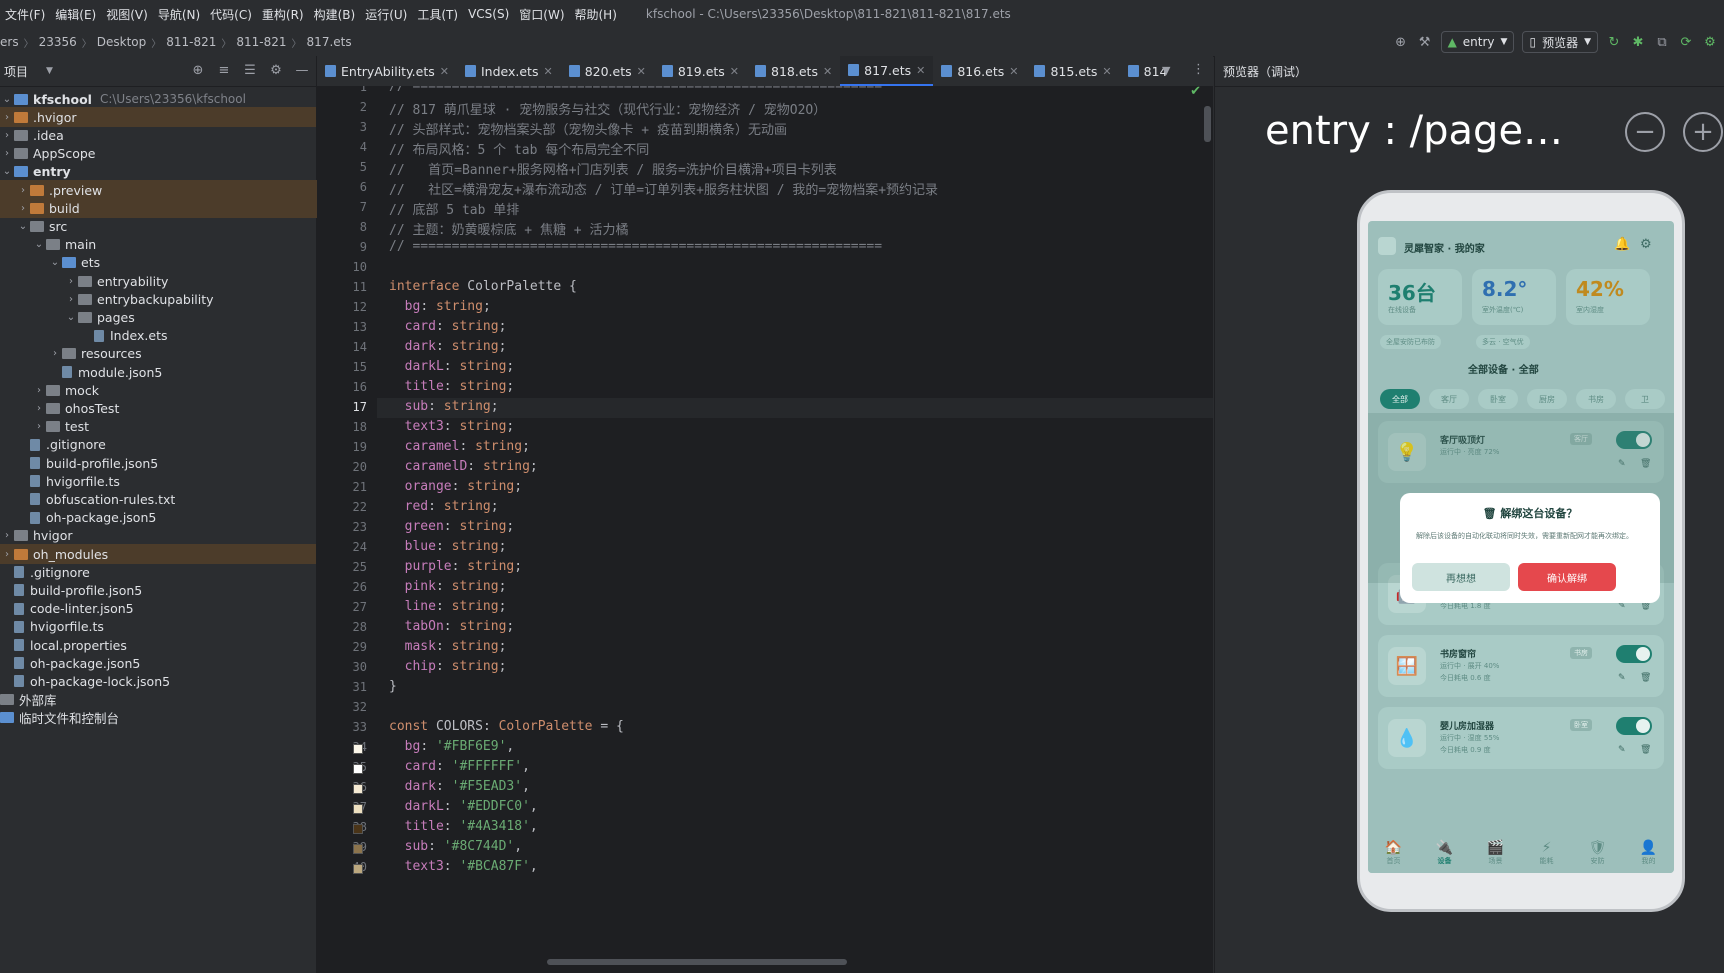 This screenshot has height=973, width=1724. I want to click on code-line: // 底部 5 tab 单排, so click(454, 208).